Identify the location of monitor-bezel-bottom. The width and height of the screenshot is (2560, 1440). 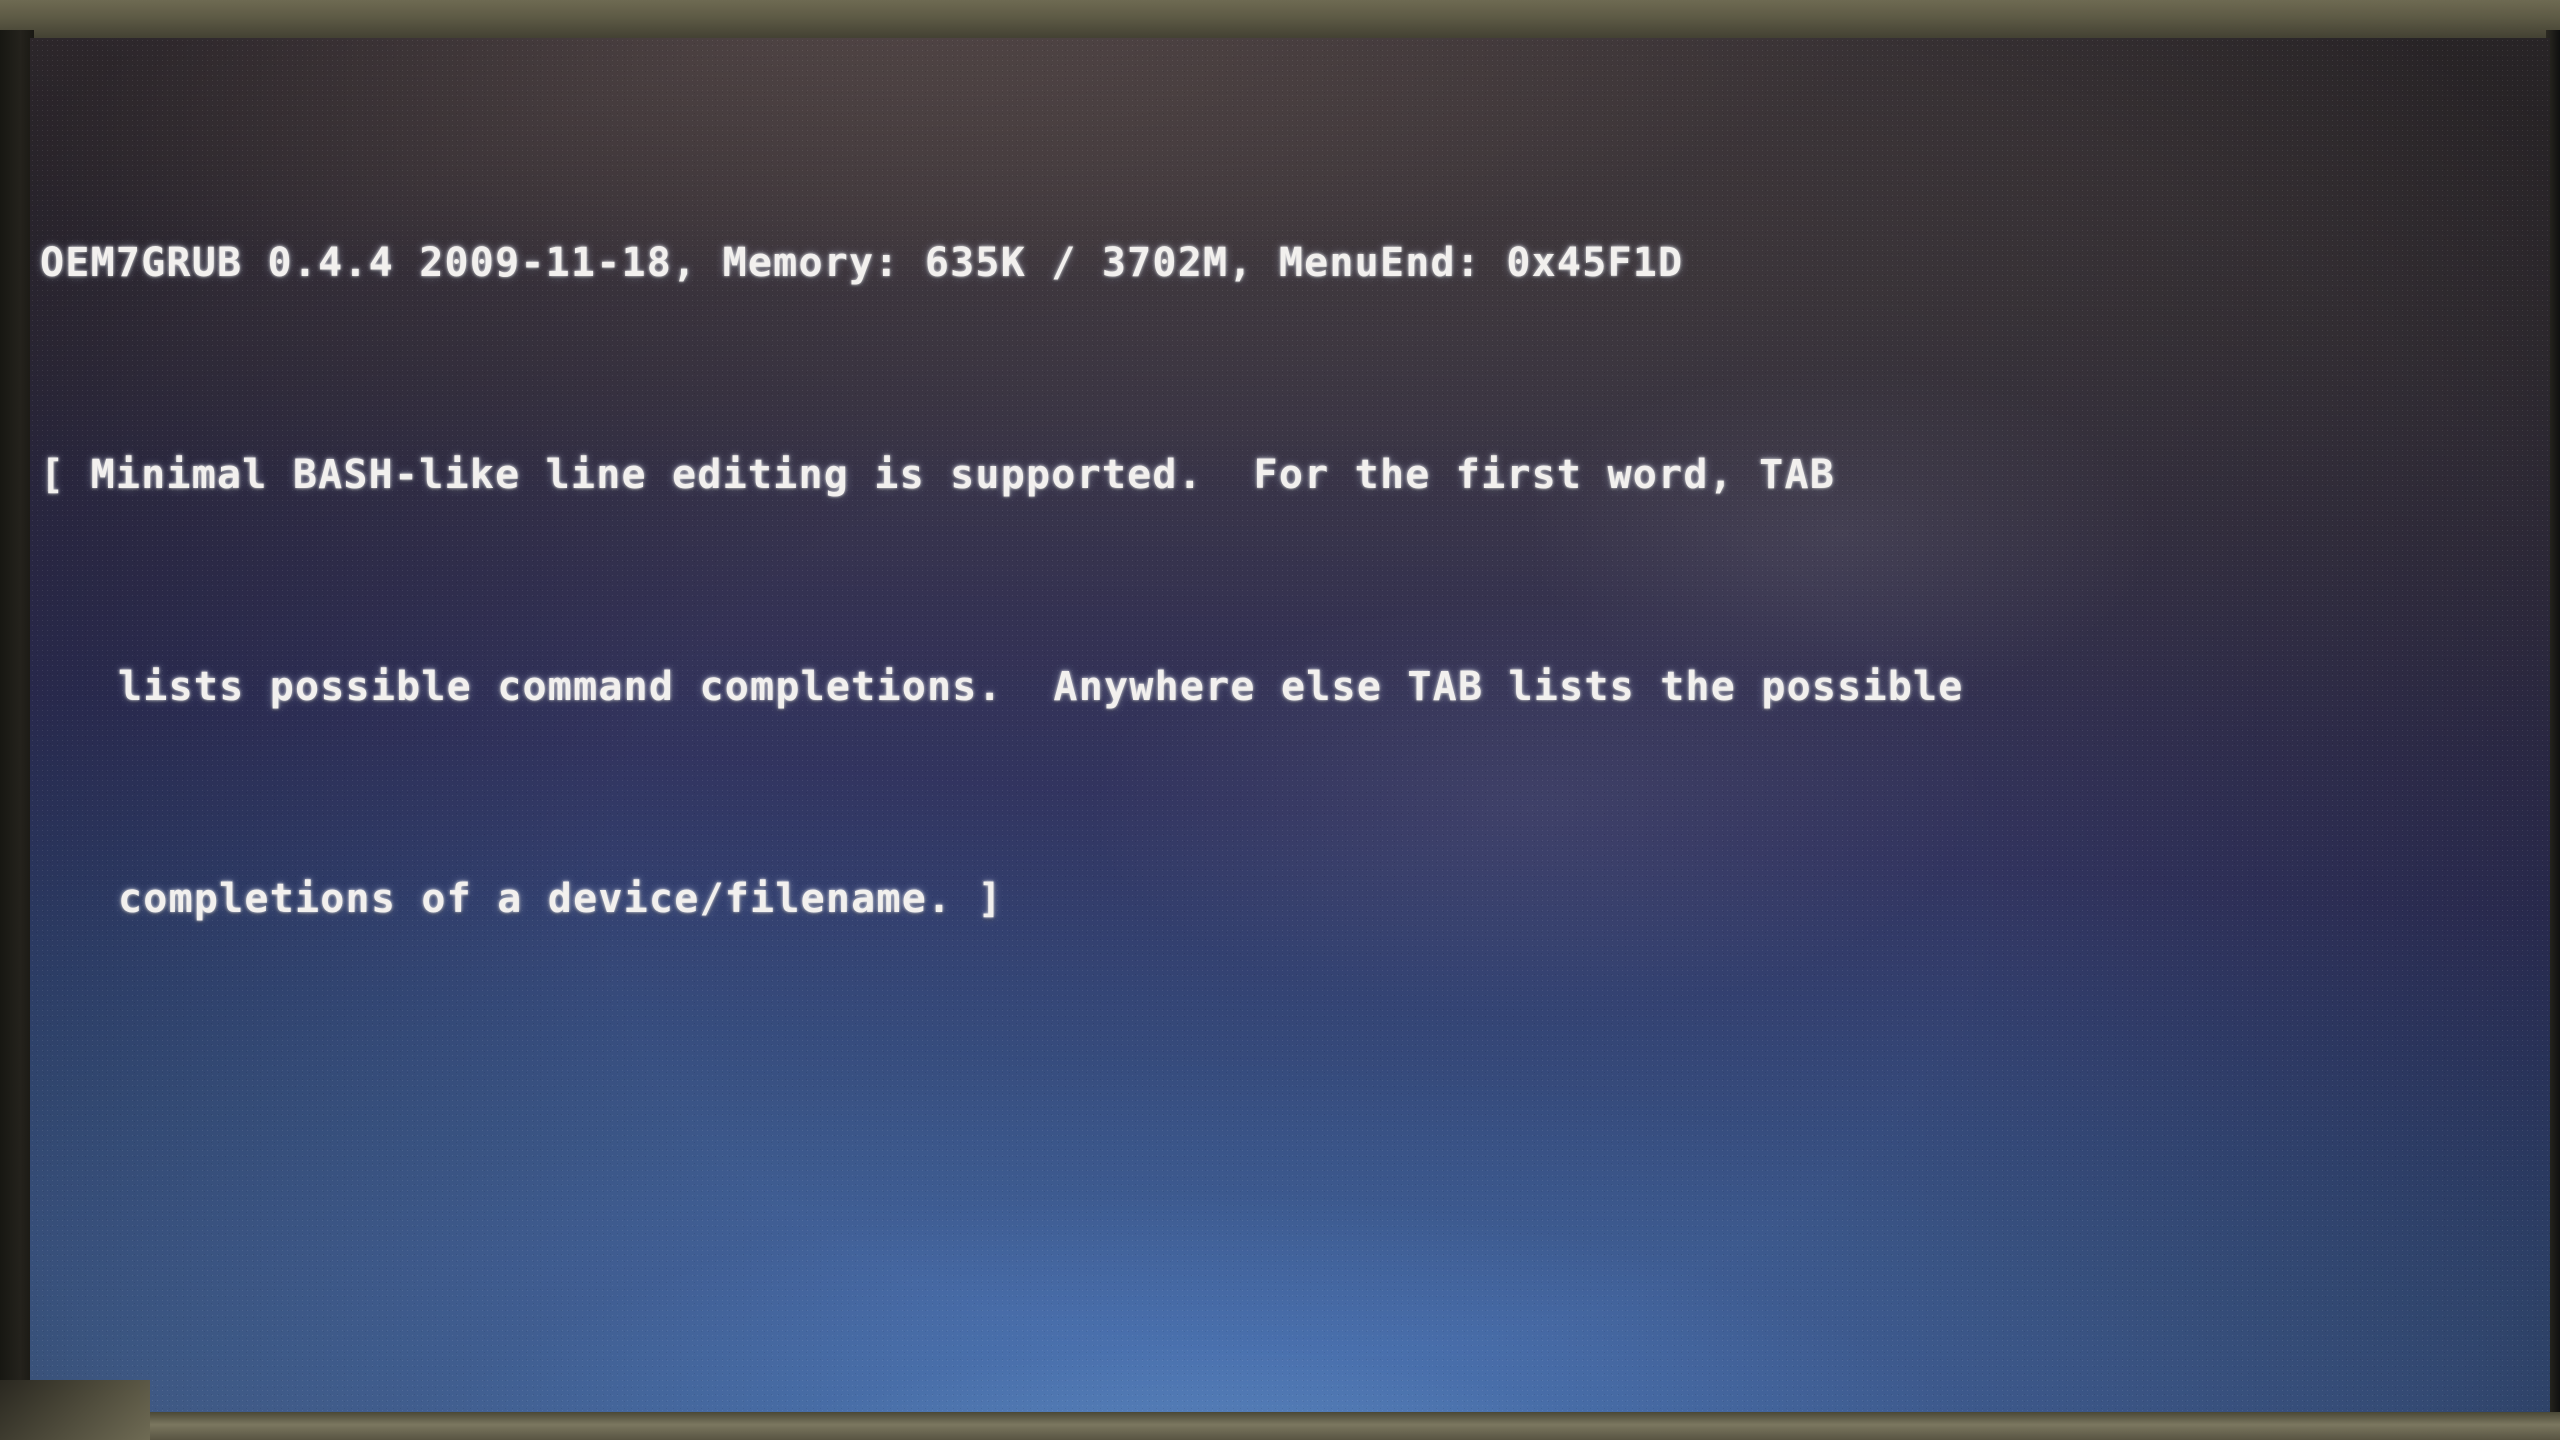
(1280, 1426).